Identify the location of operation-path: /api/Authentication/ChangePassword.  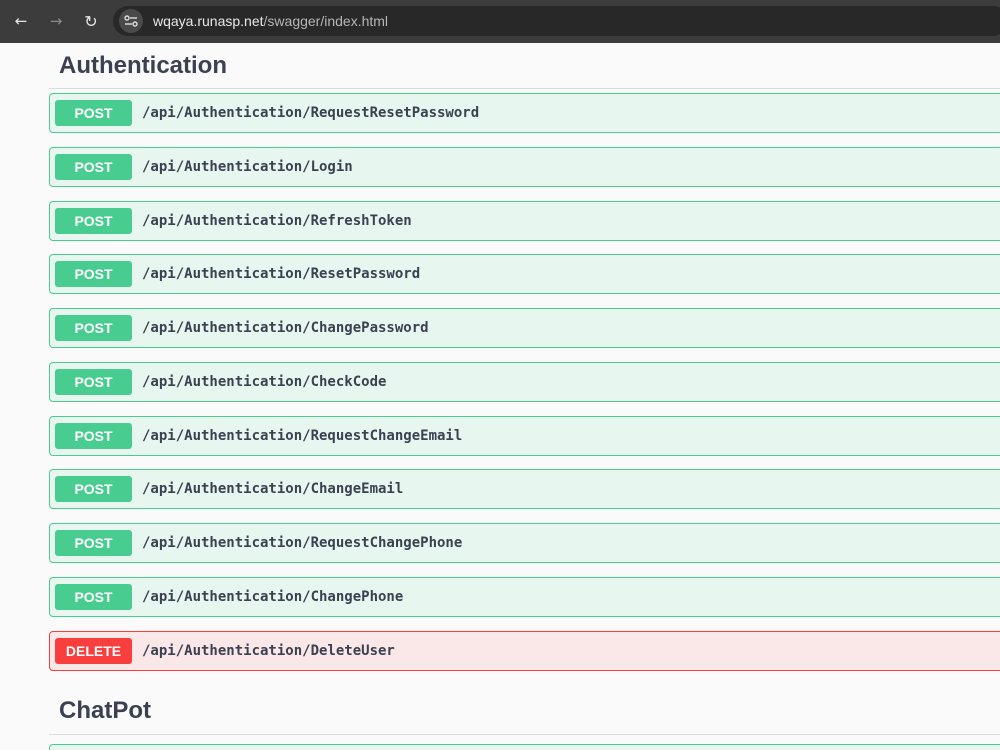
(285, 328).